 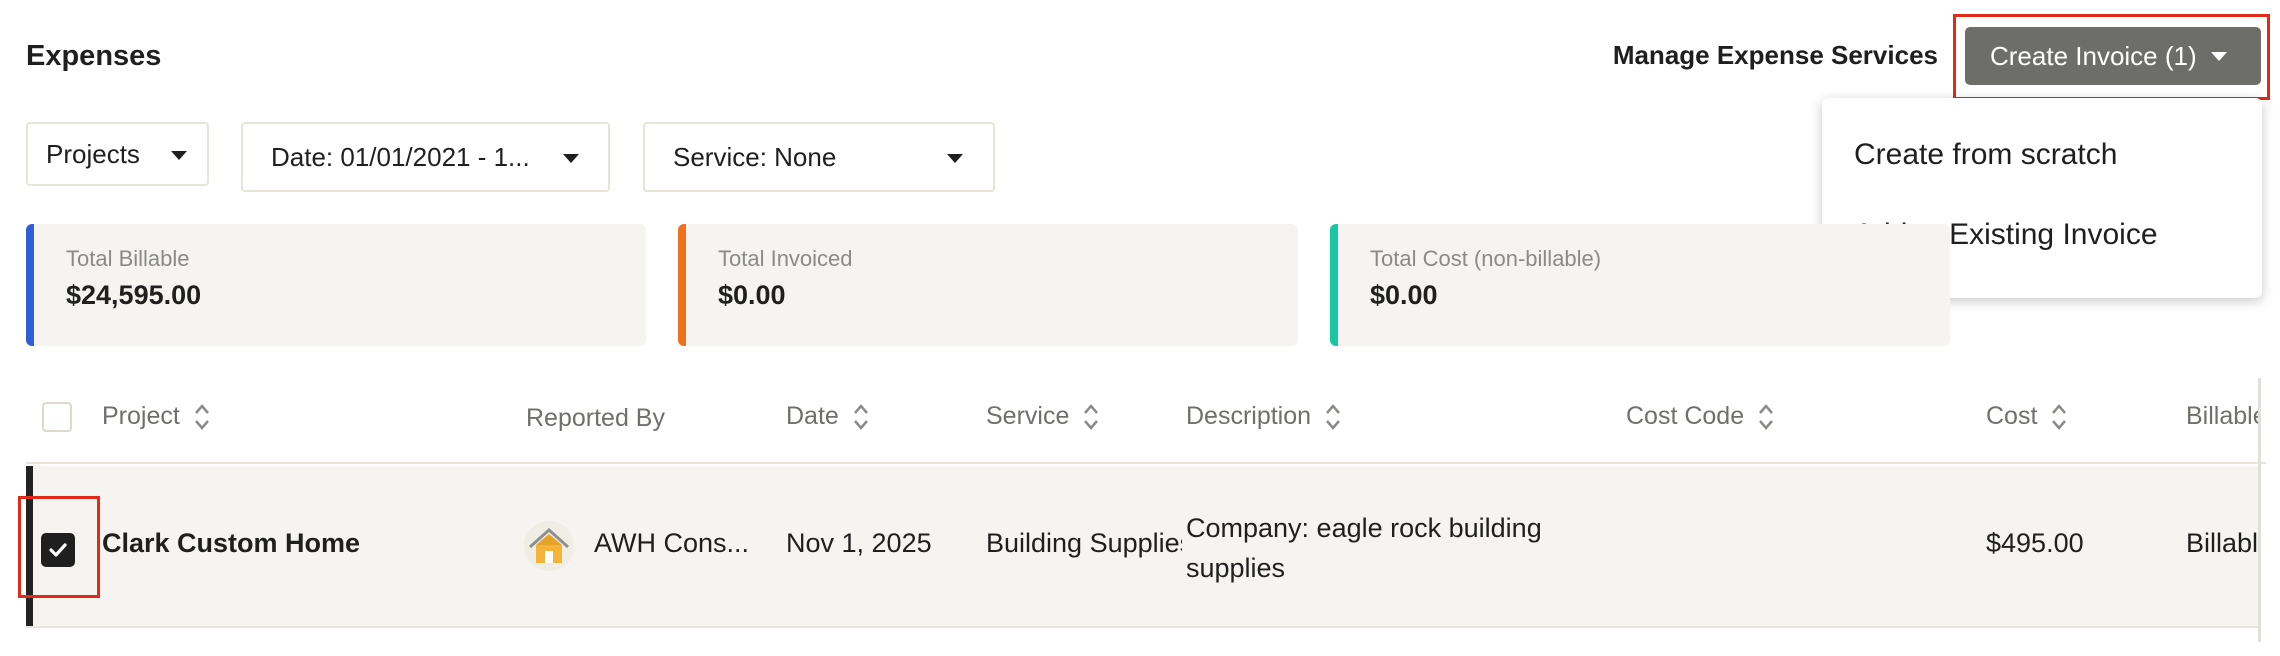 I want to click on column-label: Service, so click(x=1028, y=416).